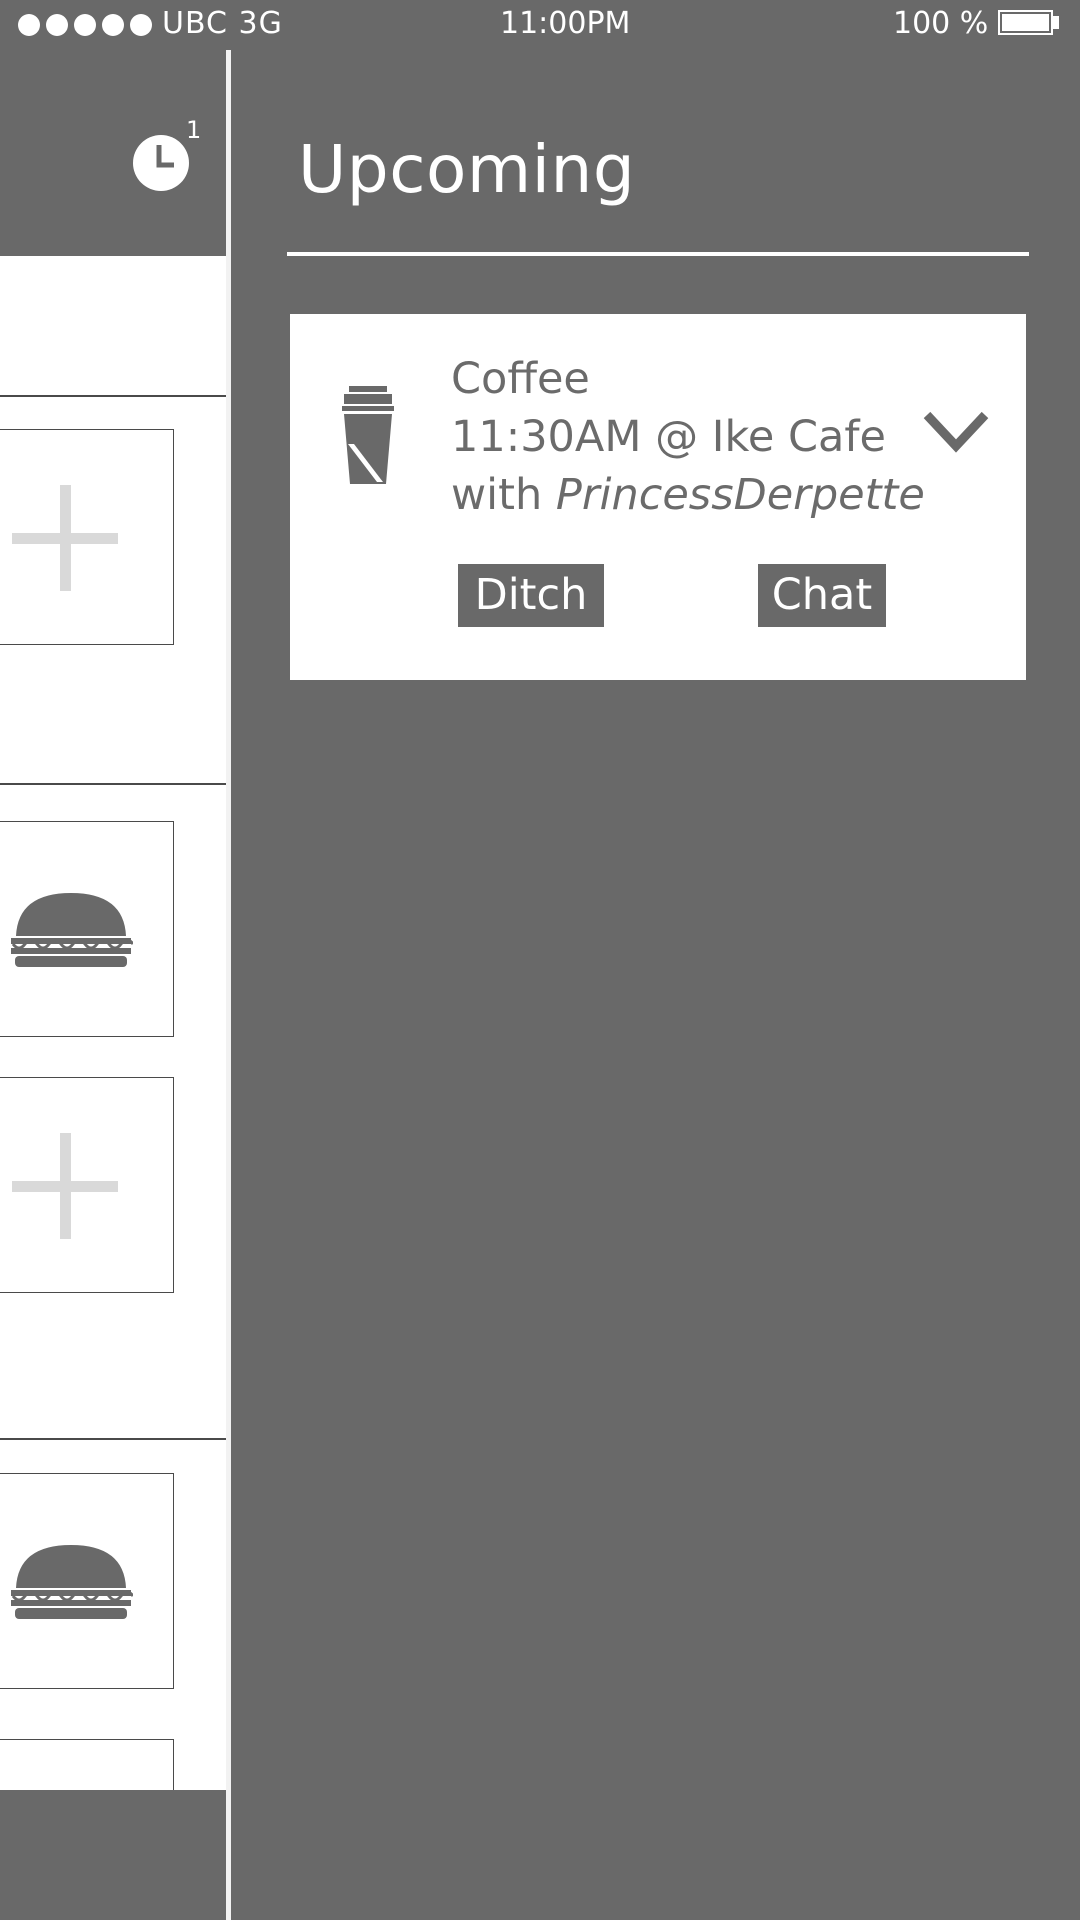  I want to click on ditch-button: Ditch, so click(531, 595).